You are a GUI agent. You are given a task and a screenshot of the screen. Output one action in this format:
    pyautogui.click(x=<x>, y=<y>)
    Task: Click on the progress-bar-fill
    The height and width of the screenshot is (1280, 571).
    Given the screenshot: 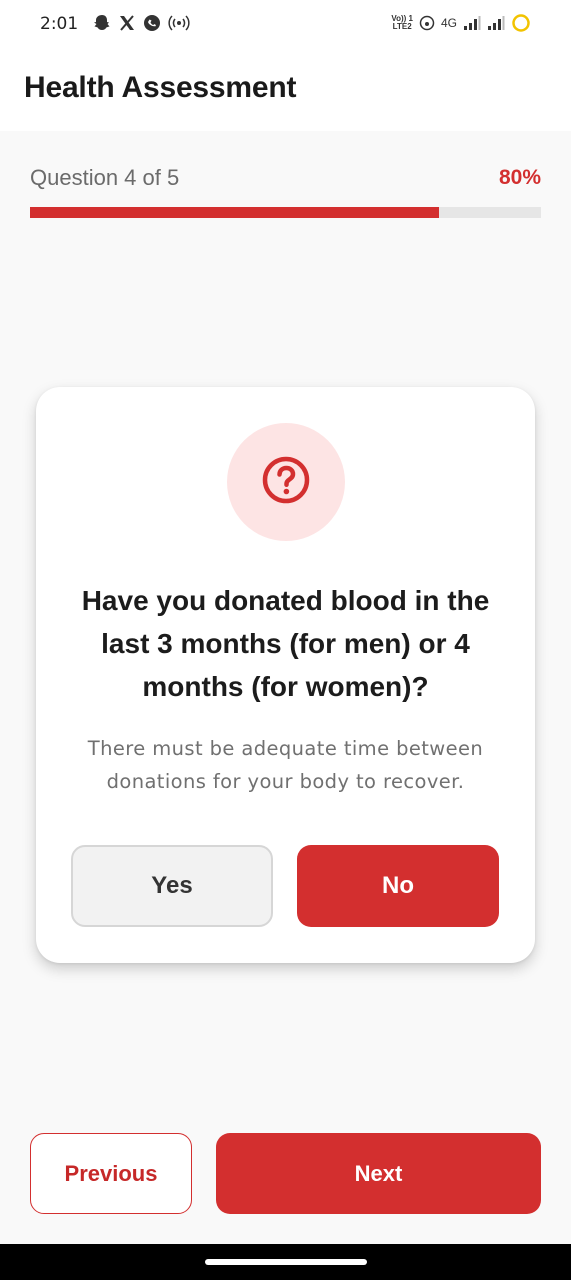 What is the action you would take?
    pyautogui.click(x=234, y=212)
    